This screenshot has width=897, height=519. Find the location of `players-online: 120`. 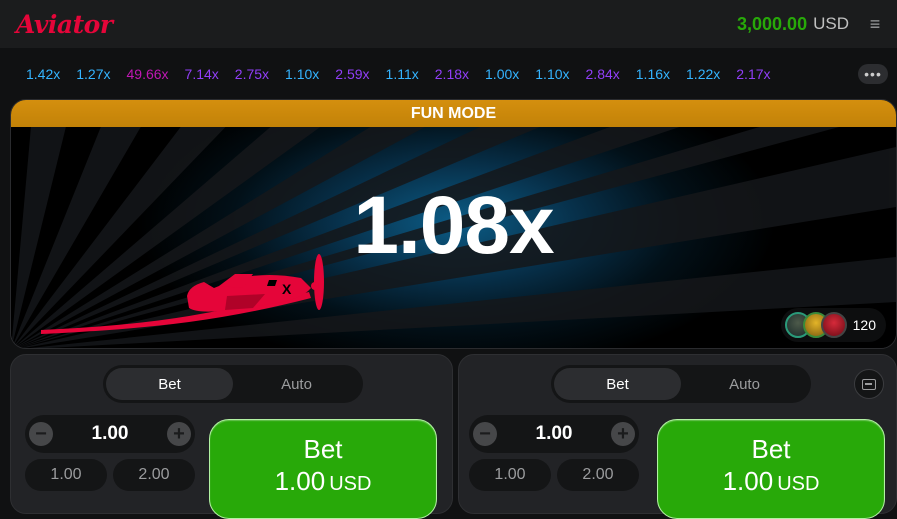

players-online: 120 is located at coordinates (833, 325).